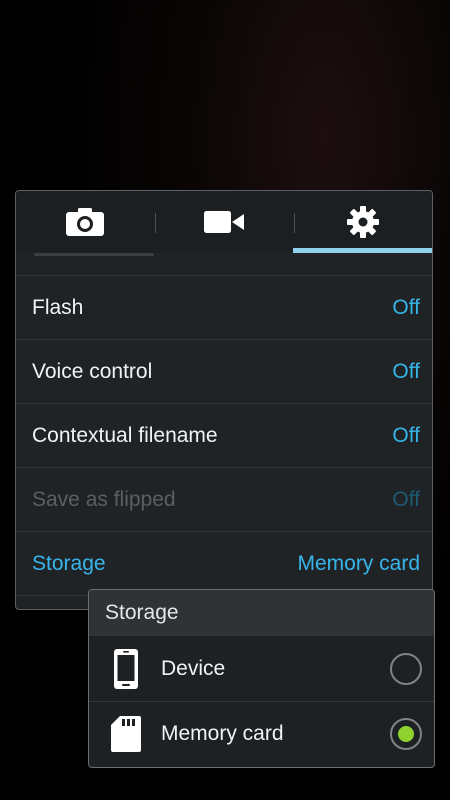 The height and width of the screenshot is (800, 450). What do you see at coordinates (92, 371) in the screenshot?
I see `setting-label: Voice control` at bounding box center [92, 371].